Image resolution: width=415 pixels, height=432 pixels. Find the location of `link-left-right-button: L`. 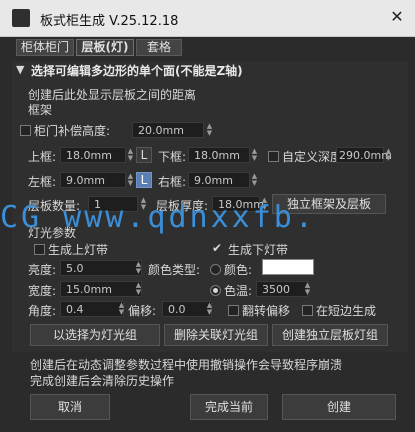

link-left-right-button: L is located at coordinates (144, 180).